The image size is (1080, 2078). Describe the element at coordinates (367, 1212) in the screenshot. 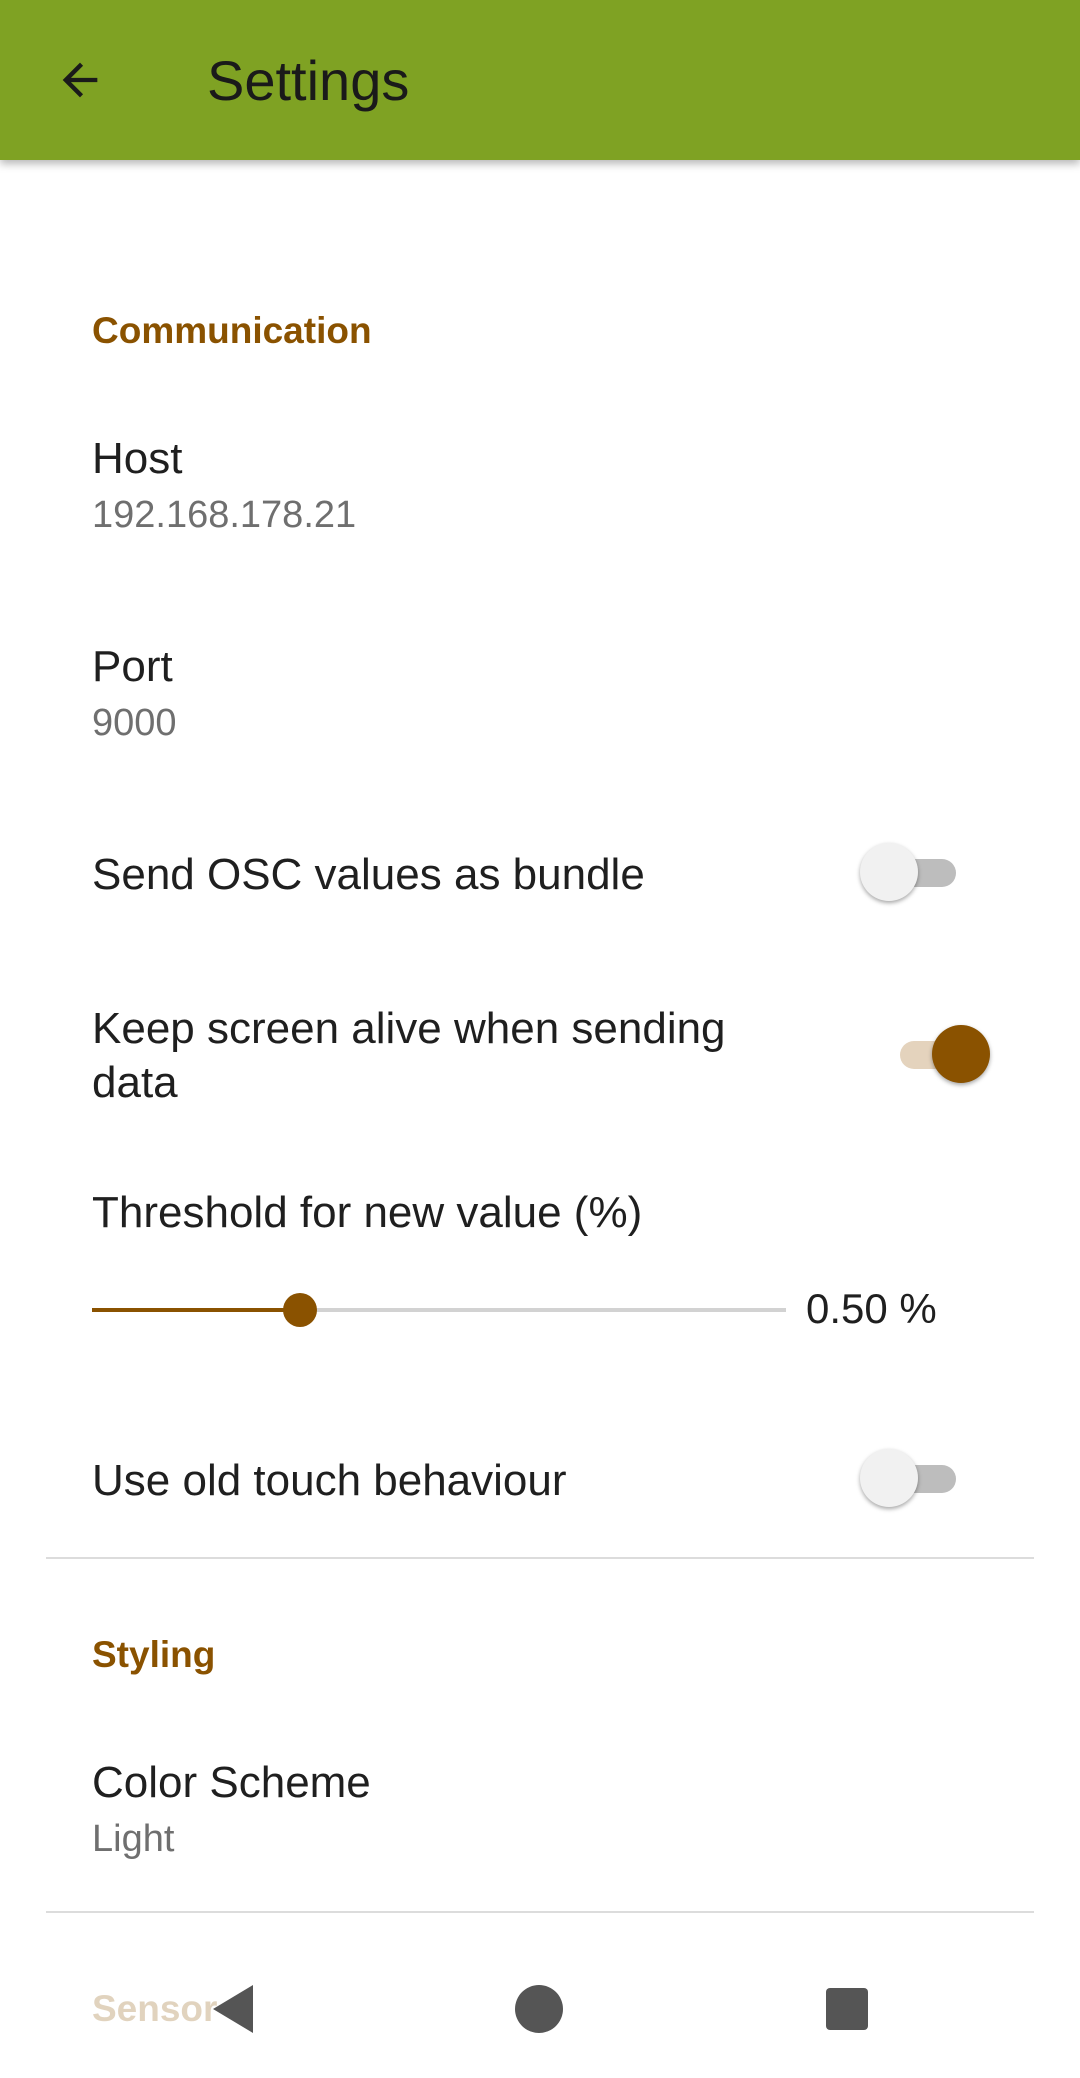

I see `pref-threshold-title: Threshold for new value (%)` at that location.